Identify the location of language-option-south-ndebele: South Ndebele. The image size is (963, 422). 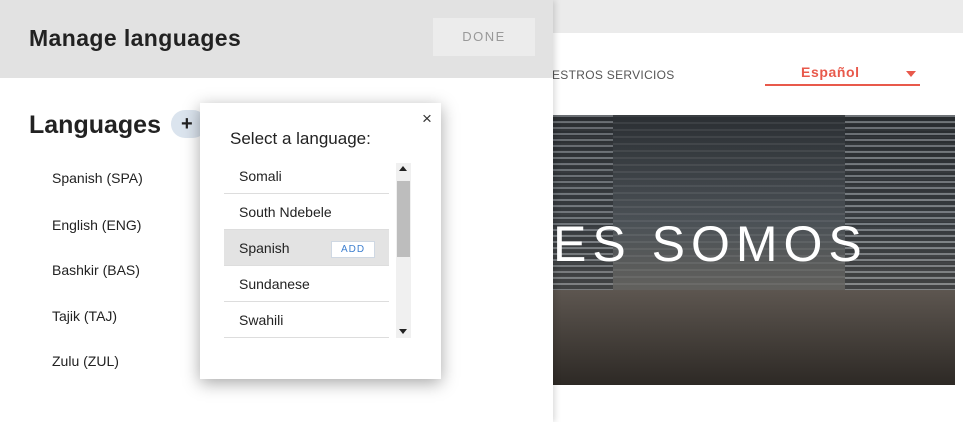
(306, 212).